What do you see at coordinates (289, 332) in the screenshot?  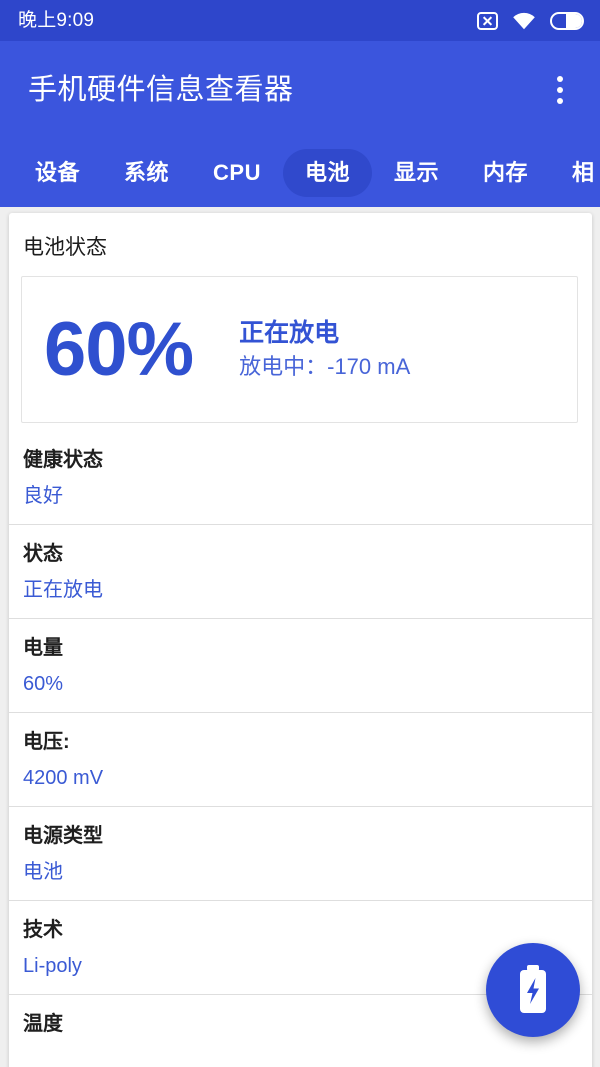 I see `battery-state: 正在放电` at bounding box center [289, 332].